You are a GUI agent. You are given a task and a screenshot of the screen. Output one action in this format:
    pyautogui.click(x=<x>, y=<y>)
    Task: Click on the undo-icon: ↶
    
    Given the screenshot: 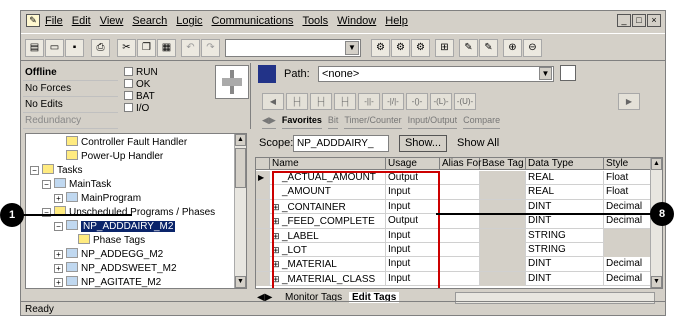 What is the action you would take?
    pyautogui.click(x=190, y=48)
    